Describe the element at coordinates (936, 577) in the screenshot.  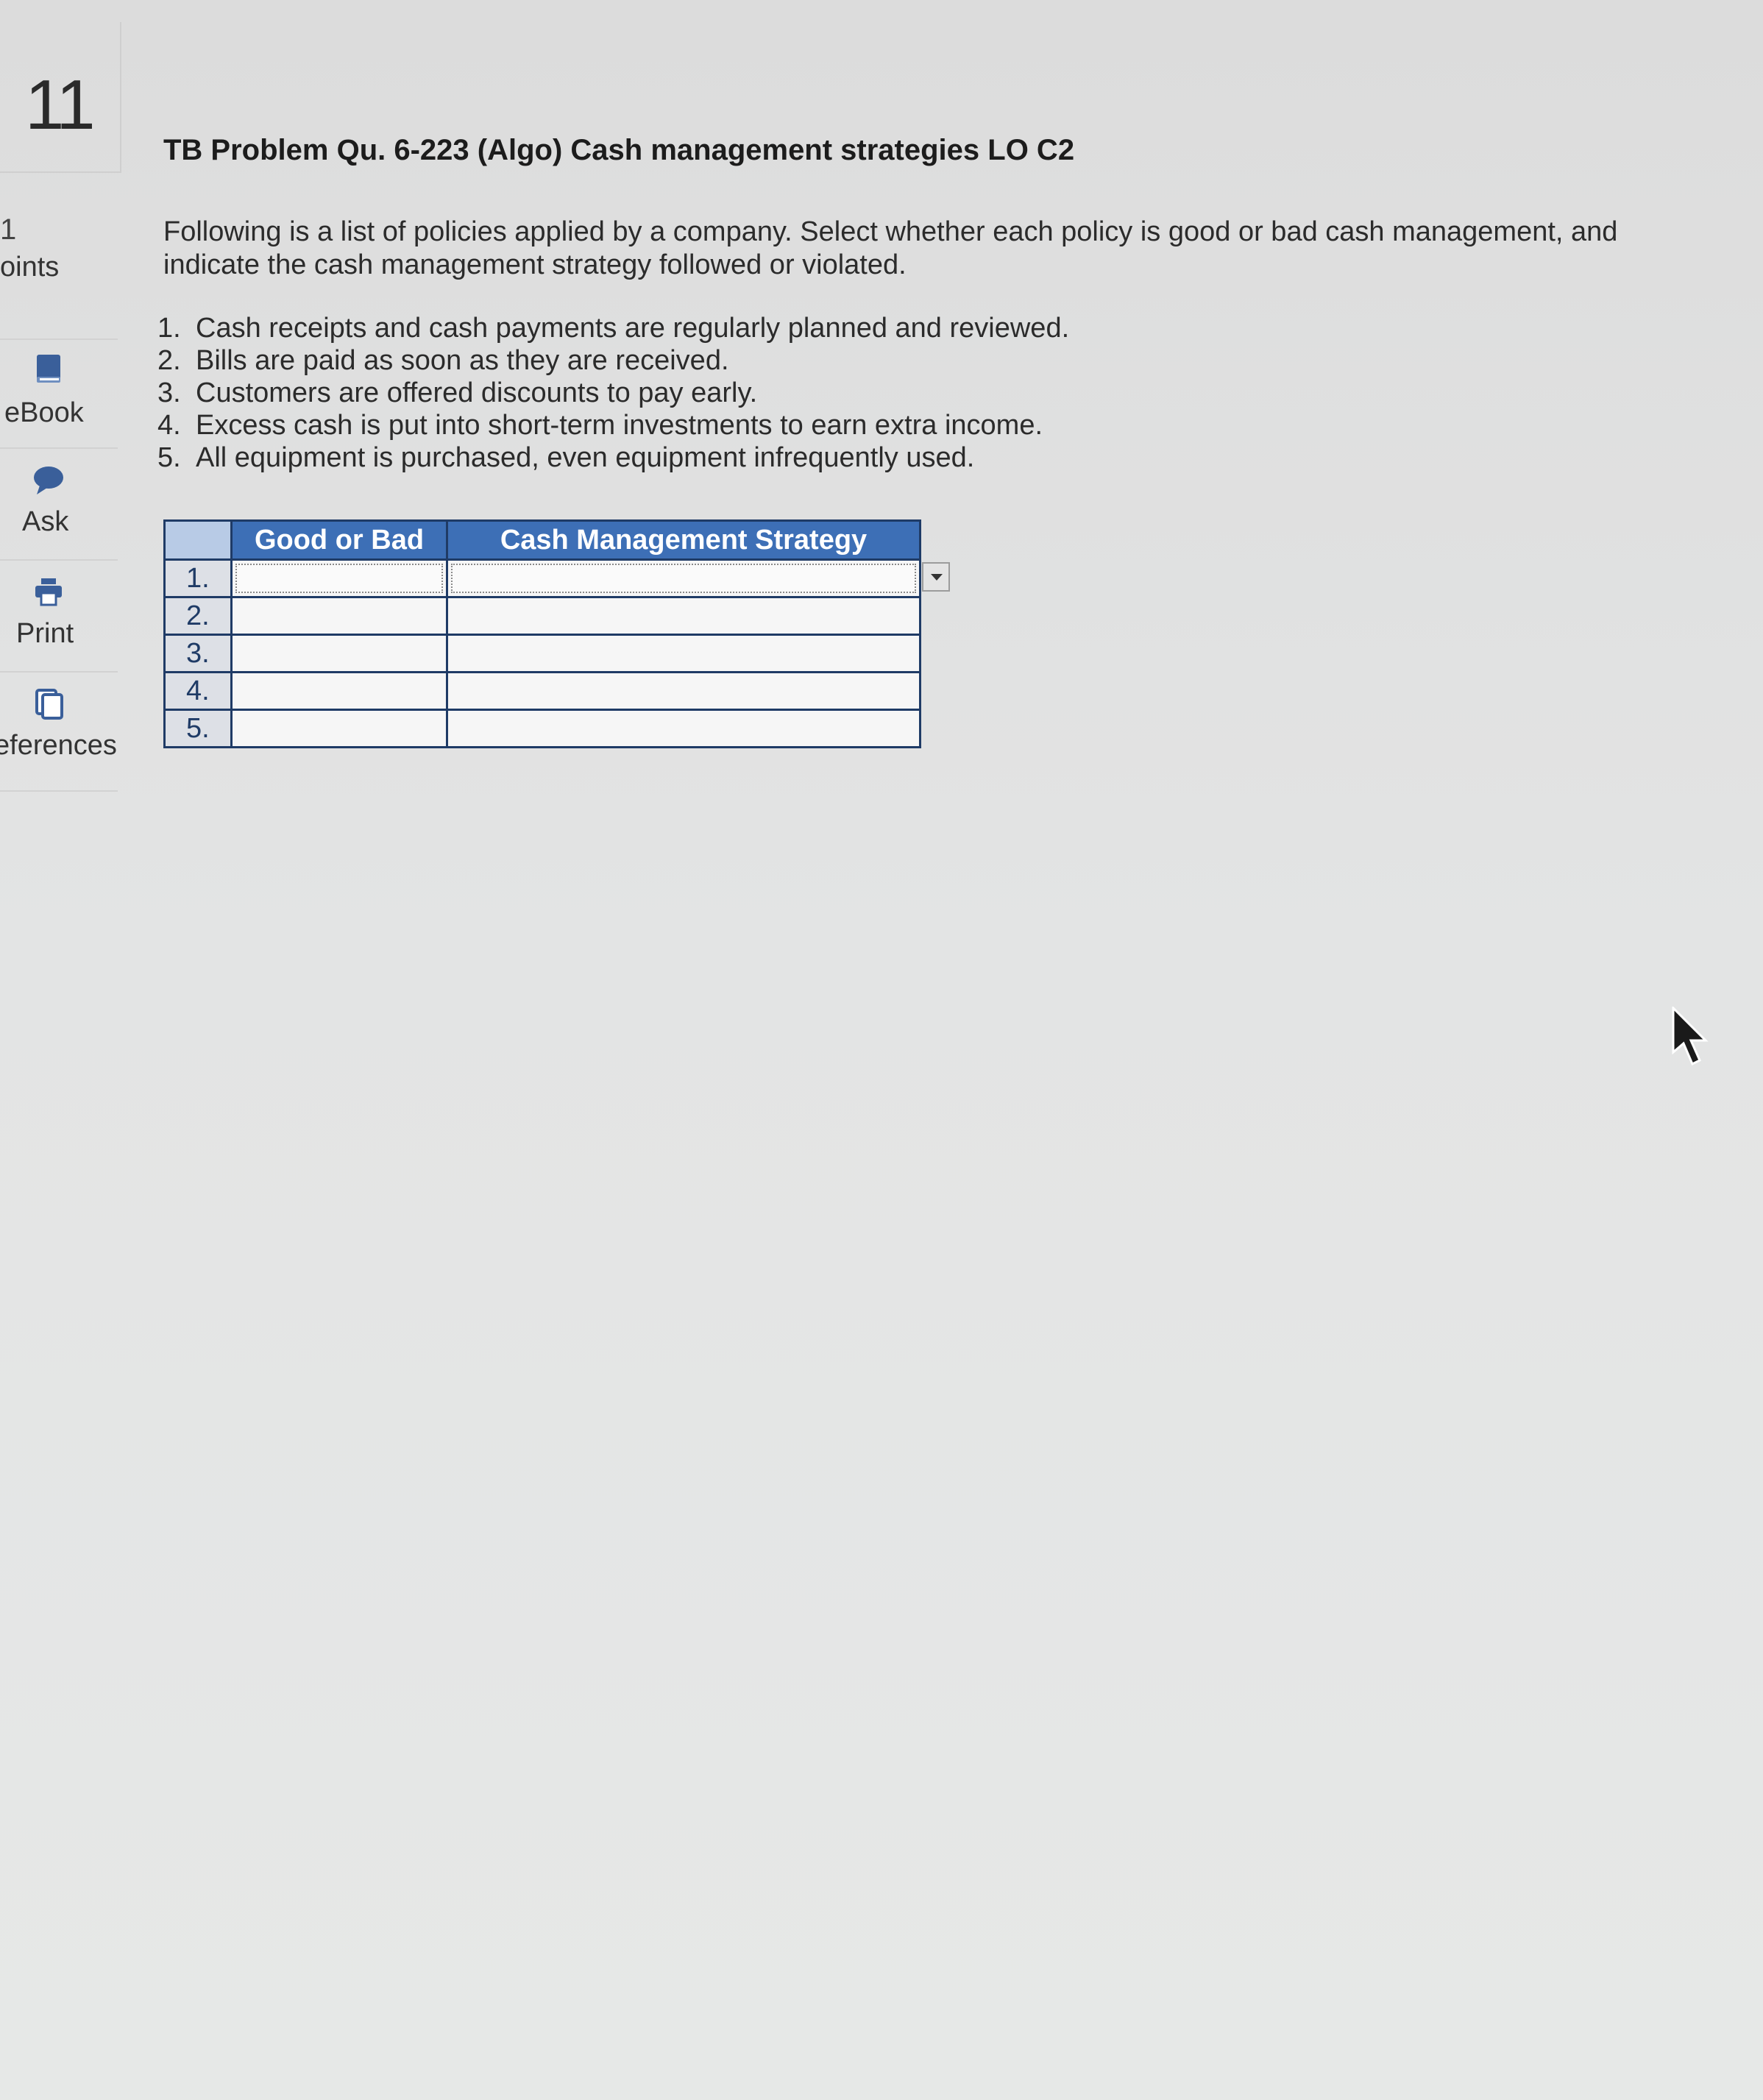
I see `chevron-down-icon` at that location.